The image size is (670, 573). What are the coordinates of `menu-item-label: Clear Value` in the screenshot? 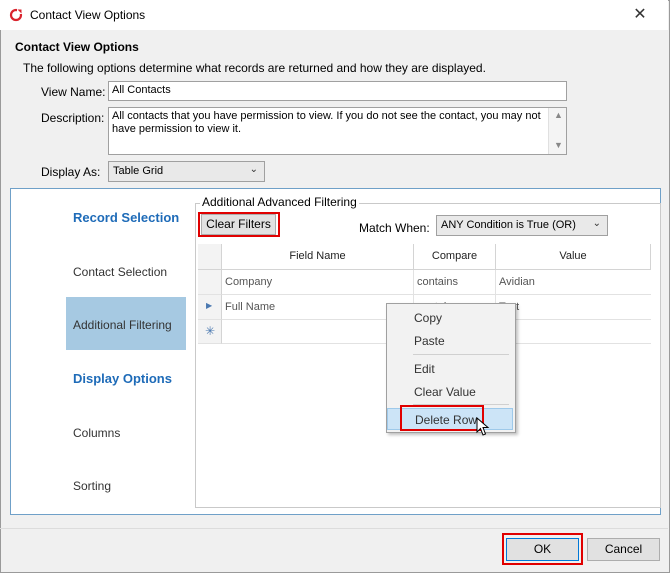 It's located at (445, 392).